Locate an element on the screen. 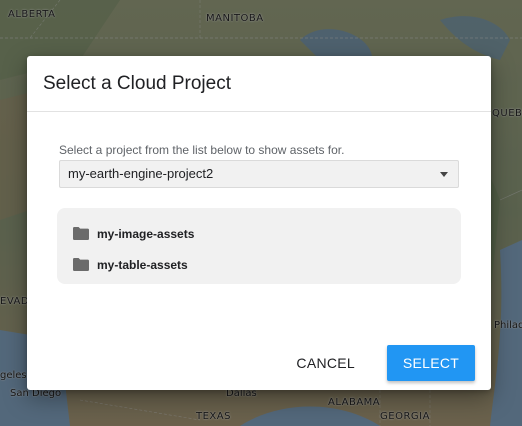 This screenshot has width=522, height=426. asset-list: my-image-assets my-table-assets is located at coordinates (259, 246).